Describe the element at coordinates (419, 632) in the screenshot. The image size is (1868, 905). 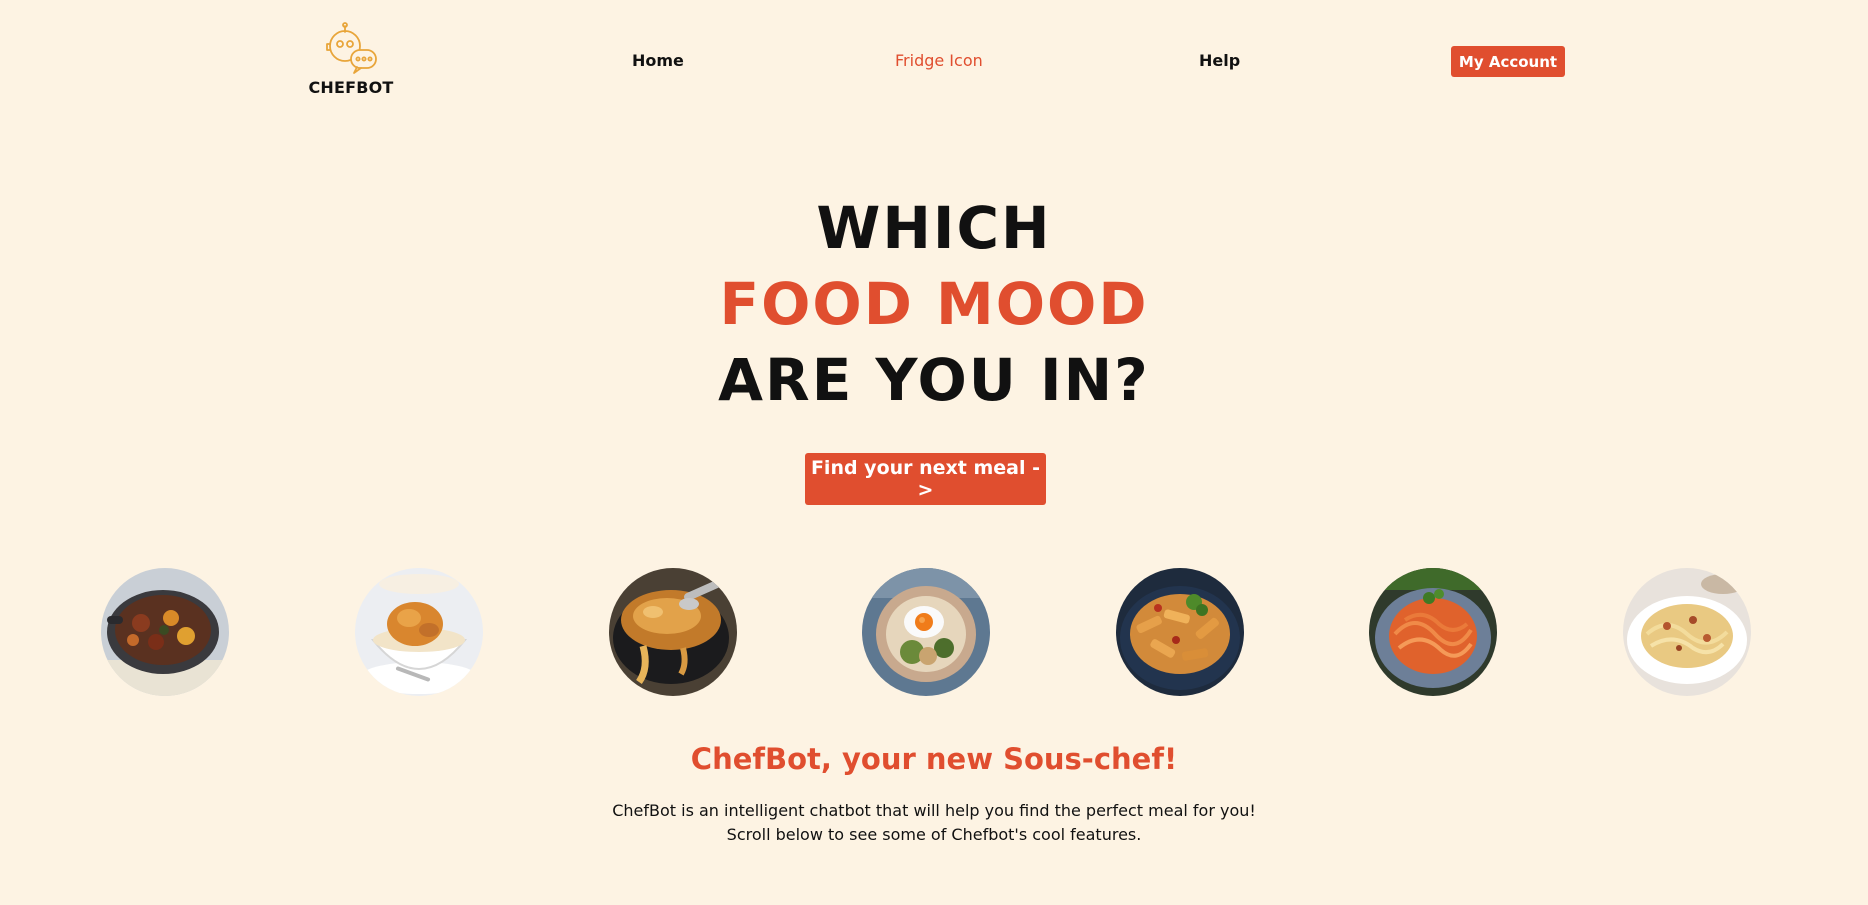
I see `cobbler-bowl-image` at that location.